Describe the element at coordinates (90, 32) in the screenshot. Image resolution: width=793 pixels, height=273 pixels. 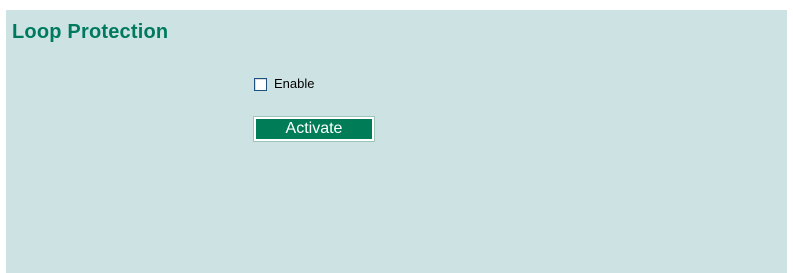
I see `page-title: Loop Protection` at that location.